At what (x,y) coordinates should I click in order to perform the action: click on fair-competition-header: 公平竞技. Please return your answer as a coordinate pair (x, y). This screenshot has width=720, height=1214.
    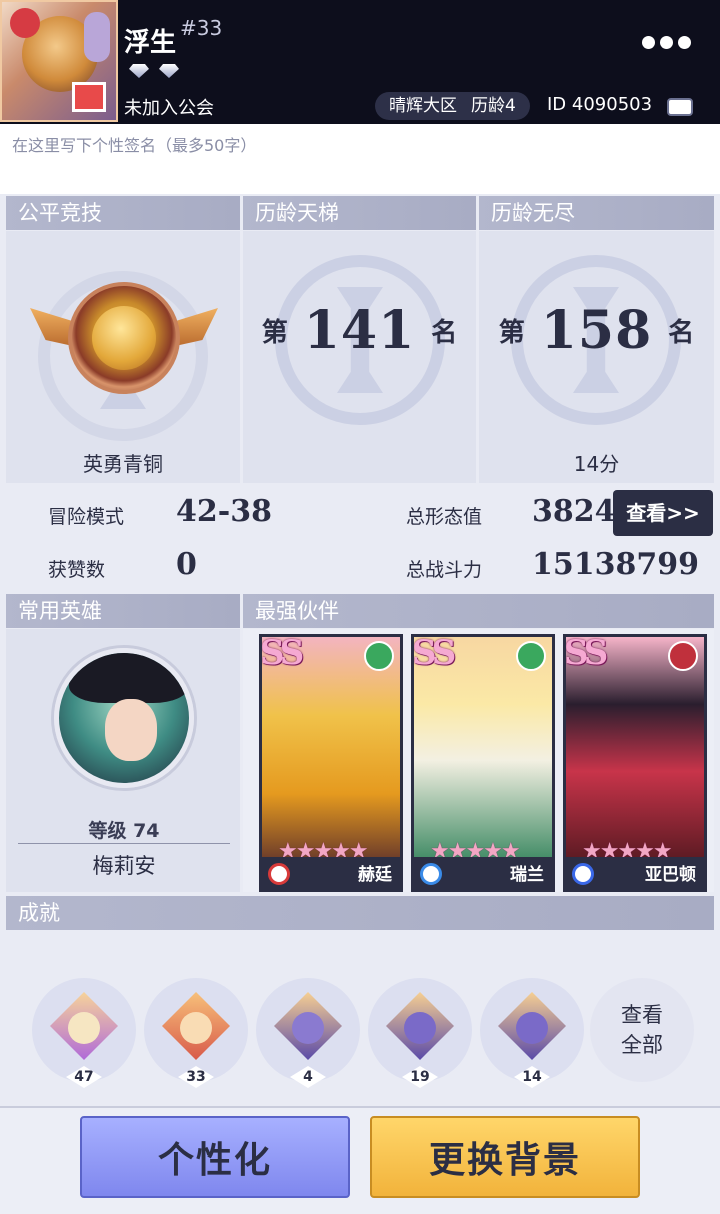
    Looking at the image, I should click on (123, 213).